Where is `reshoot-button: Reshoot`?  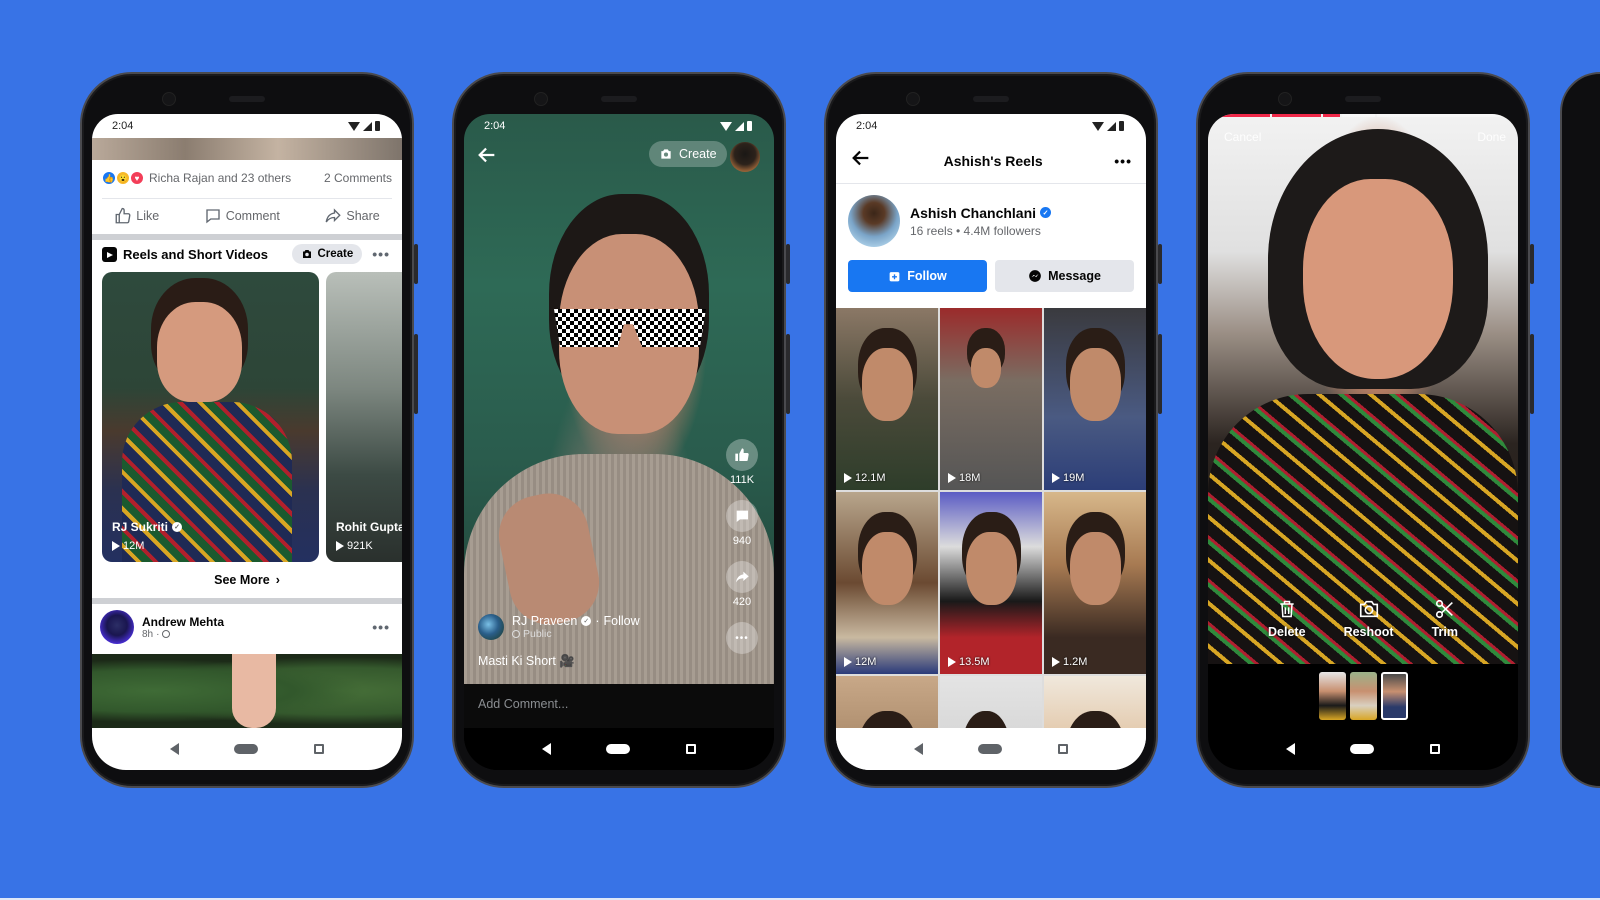
reshoot-button: Reshoot is located at coordinates (1369, 618).